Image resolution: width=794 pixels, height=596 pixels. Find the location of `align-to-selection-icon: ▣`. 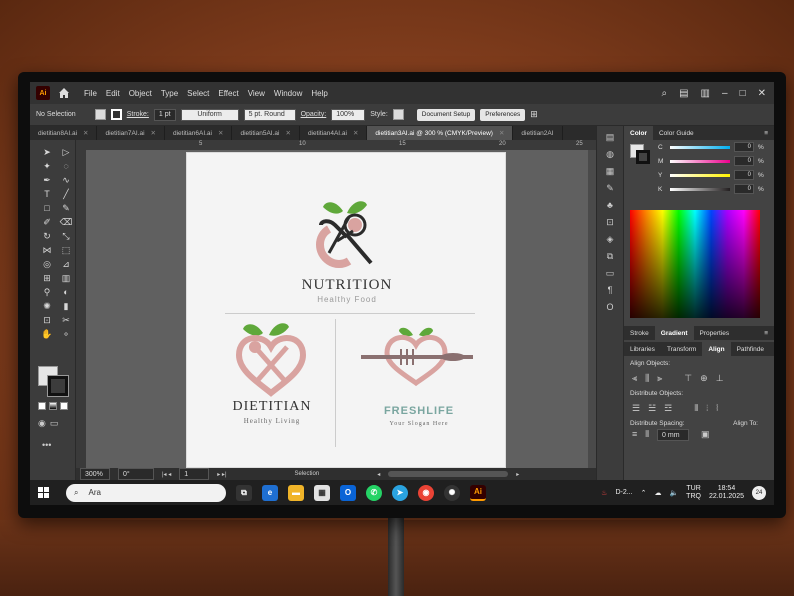

align-to-selection-icon: ▣ is located at coordinates (705, 435).